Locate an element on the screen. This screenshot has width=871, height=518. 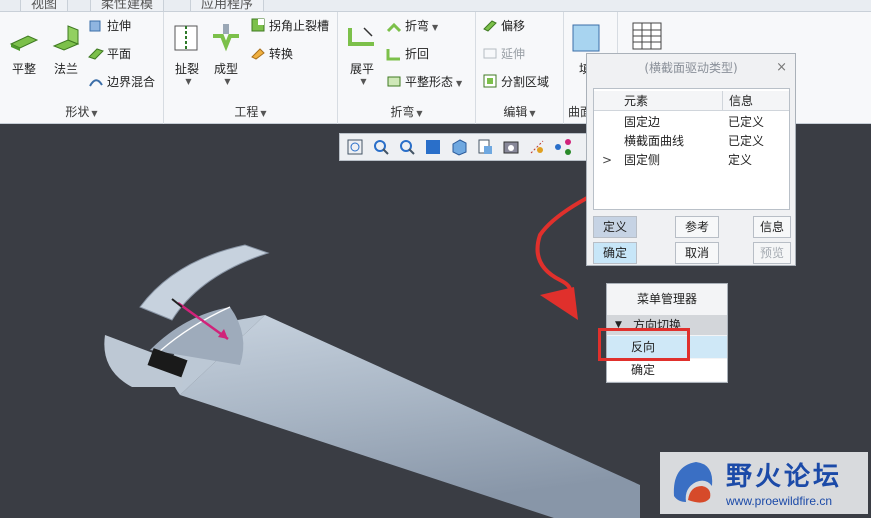
extend-icon is located at coordinates (490, 53).